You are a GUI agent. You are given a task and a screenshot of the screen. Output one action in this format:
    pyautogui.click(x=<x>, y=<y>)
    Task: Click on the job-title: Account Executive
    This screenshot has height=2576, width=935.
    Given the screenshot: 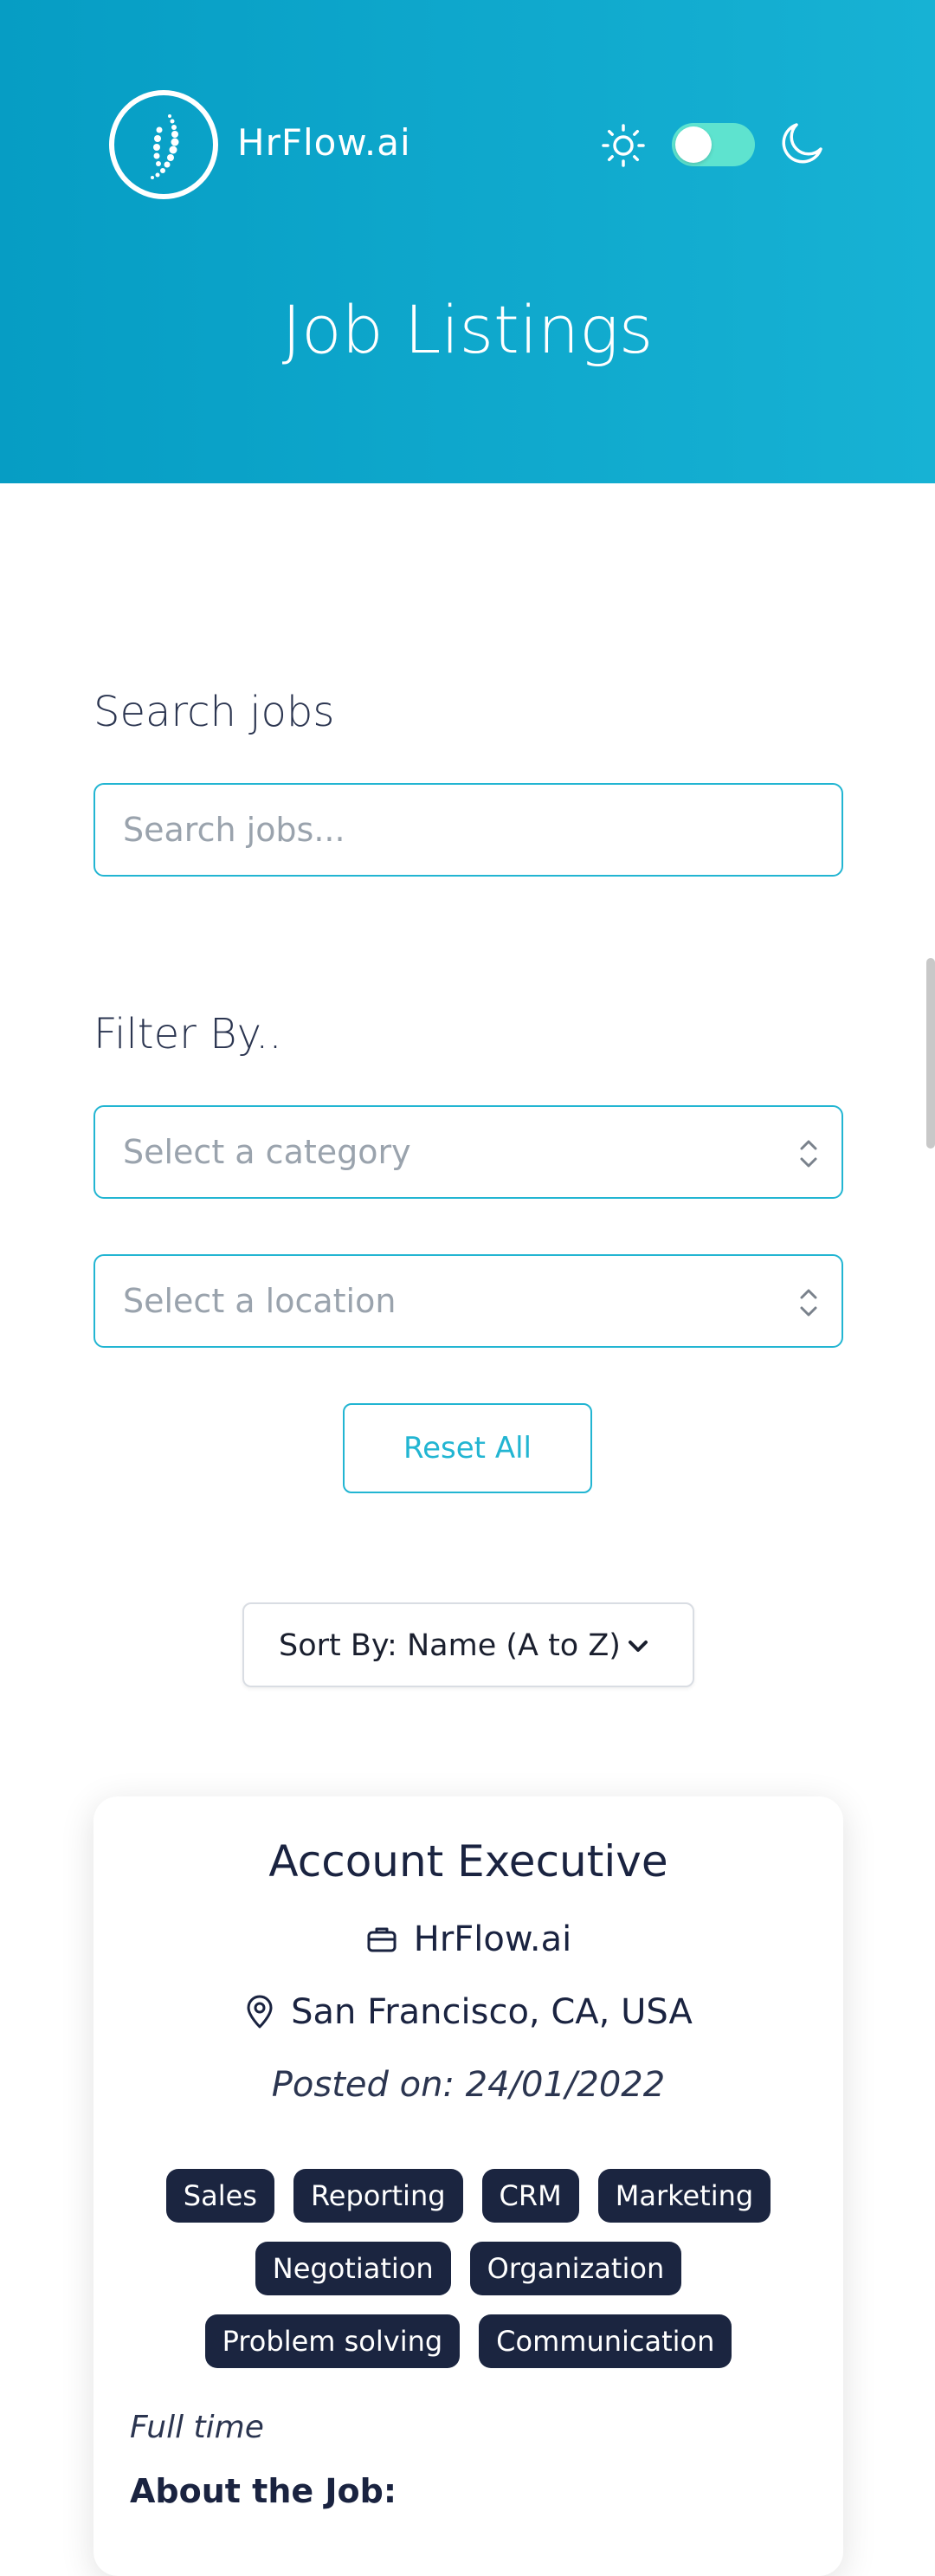 What is the action you would take?
    pyautogui.click(x=468, y=1861)
    